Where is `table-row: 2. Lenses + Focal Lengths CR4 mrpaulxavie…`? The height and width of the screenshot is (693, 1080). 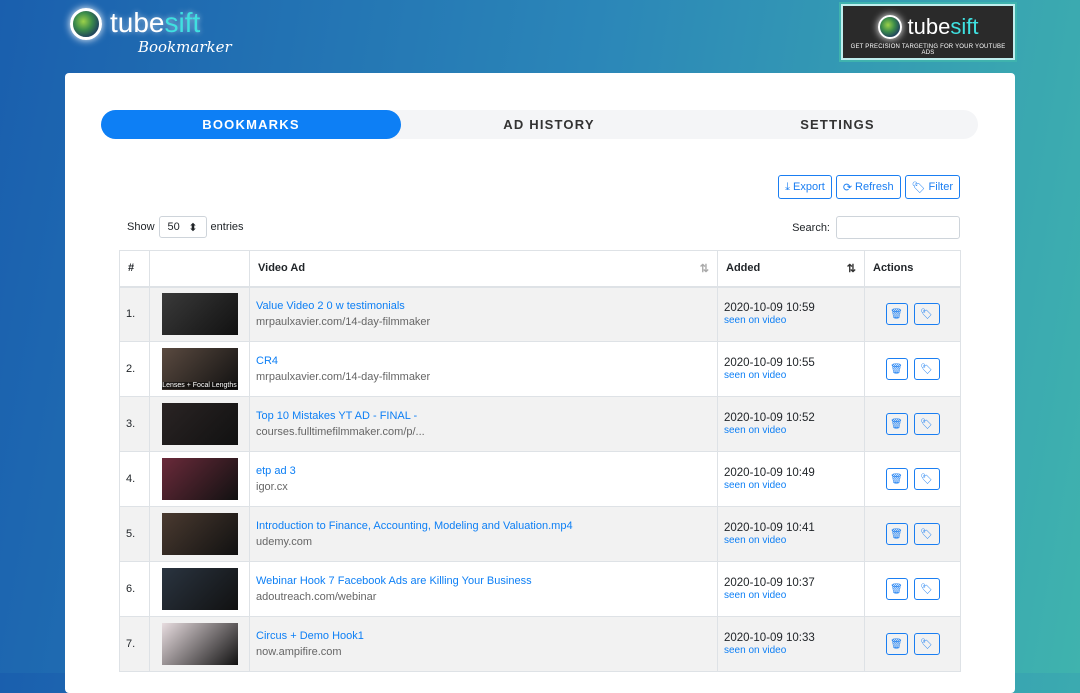
table-row: 2. Lenses + Focal Lengths CR4 mrpaulxavie… is located at coordinates (540, 369).